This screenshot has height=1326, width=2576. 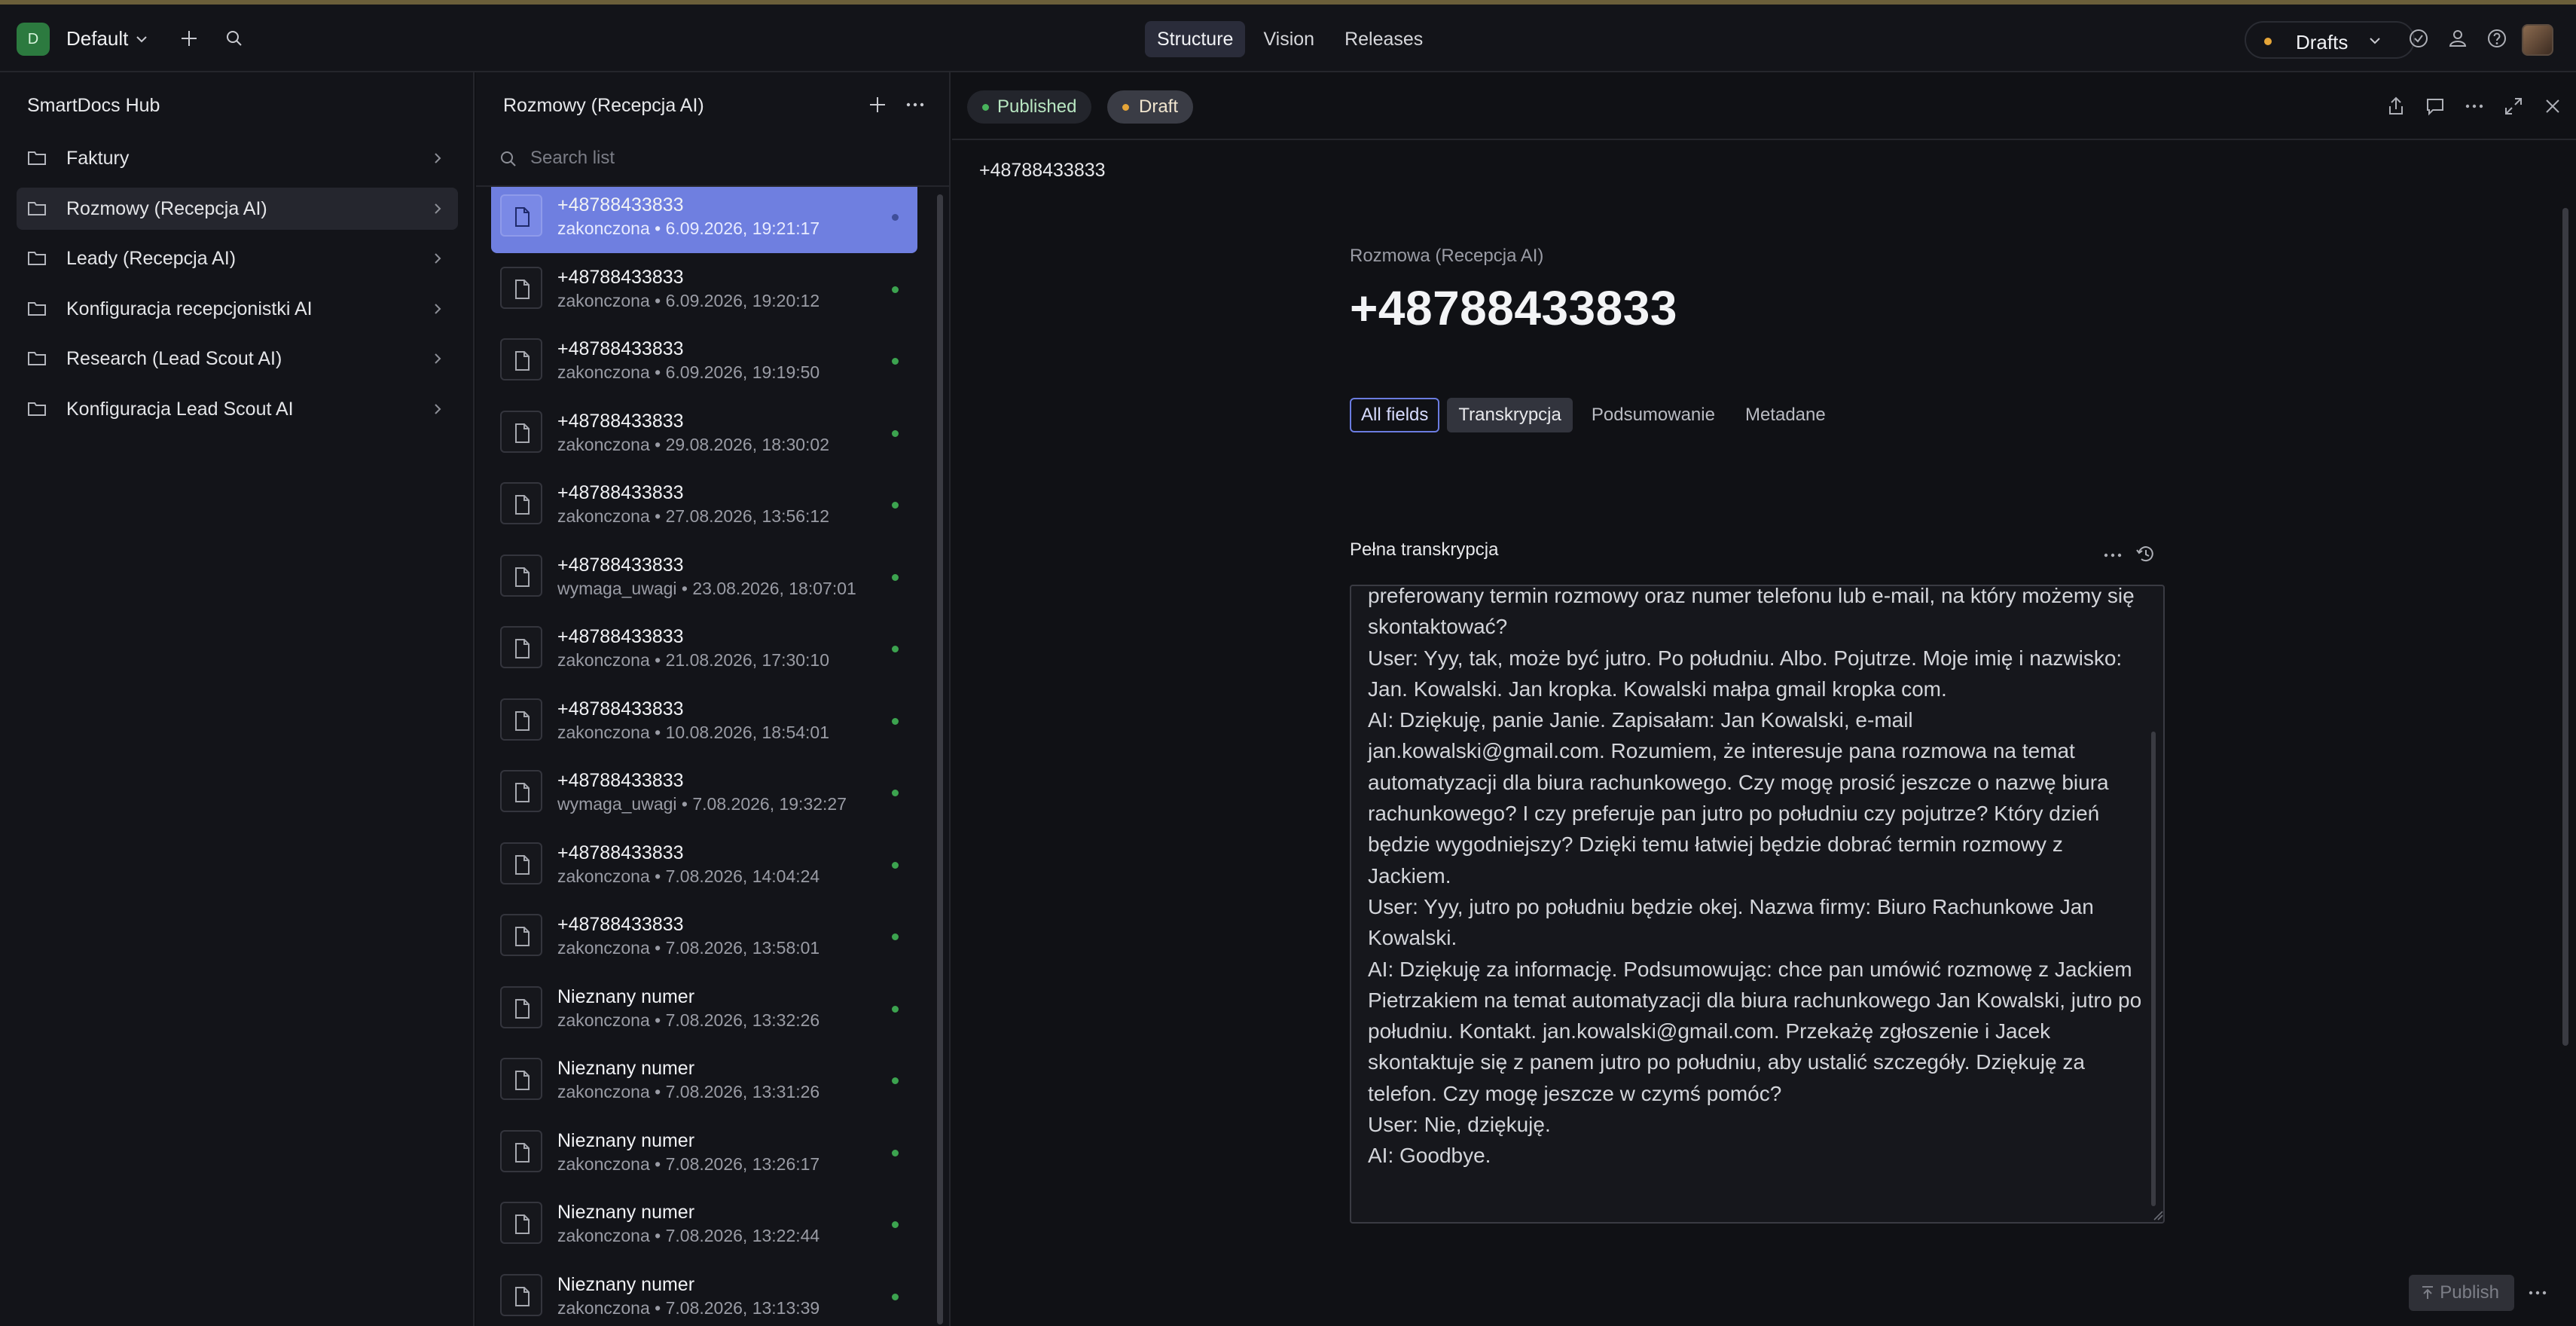 I want to click on tab-vision: Vision, so click(x=1288, y=39).